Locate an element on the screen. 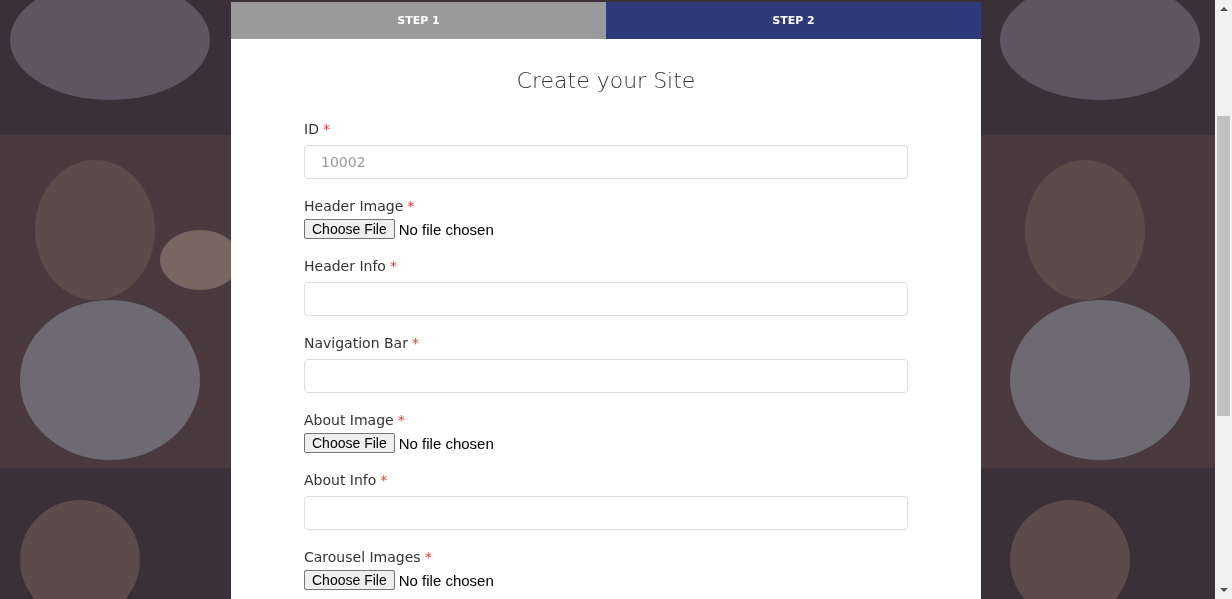  scrollbar-thumb is located at coordinates (1223, 266).